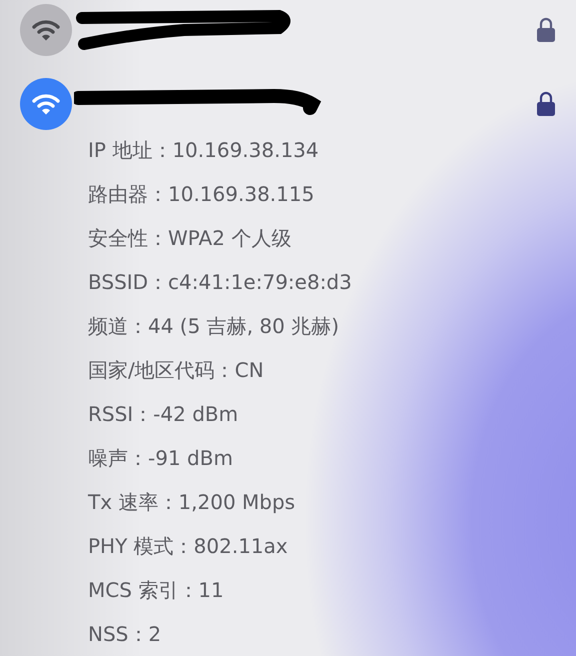 Image resolution: width=576 pixels, height=656 pixels. What do you see at coordinates (125, 634) in the screenshot?
I see `detail-text: NSS：2` at bounding box center [125, 634].